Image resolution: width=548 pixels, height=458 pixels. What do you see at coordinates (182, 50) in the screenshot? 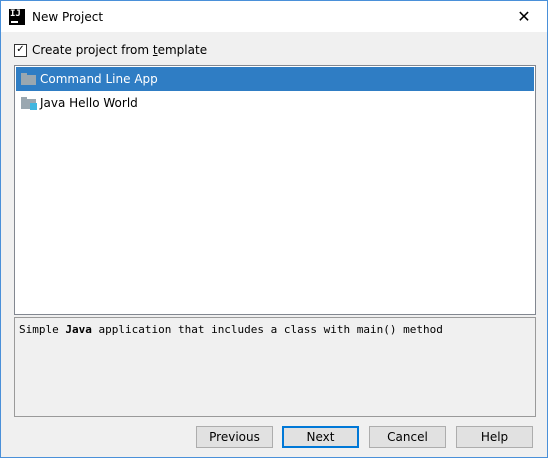
I see `label-suffix: emplate` at bounding box center [182, 50].